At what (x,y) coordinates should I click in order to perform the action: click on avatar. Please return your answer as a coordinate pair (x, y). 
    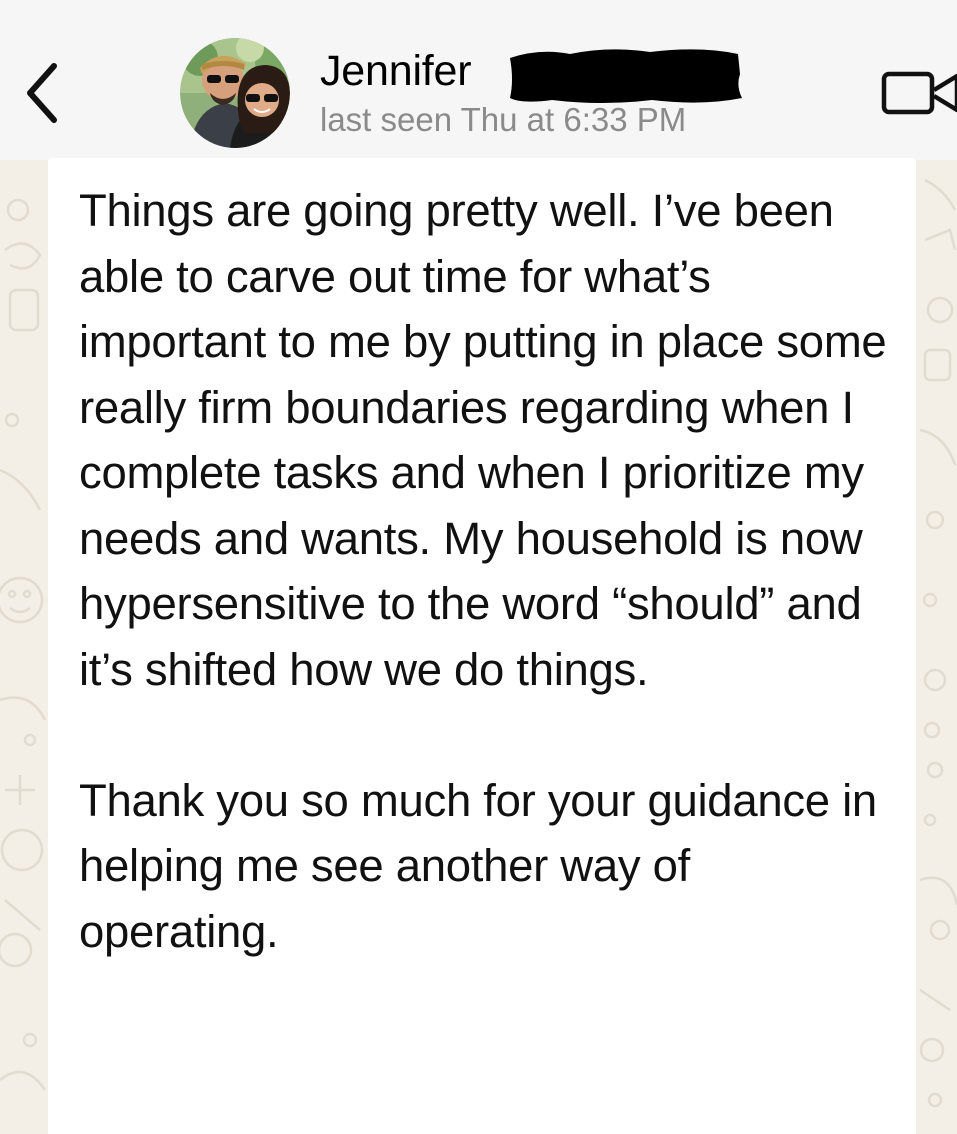
    Looking at the image, I should click on (235, 93).